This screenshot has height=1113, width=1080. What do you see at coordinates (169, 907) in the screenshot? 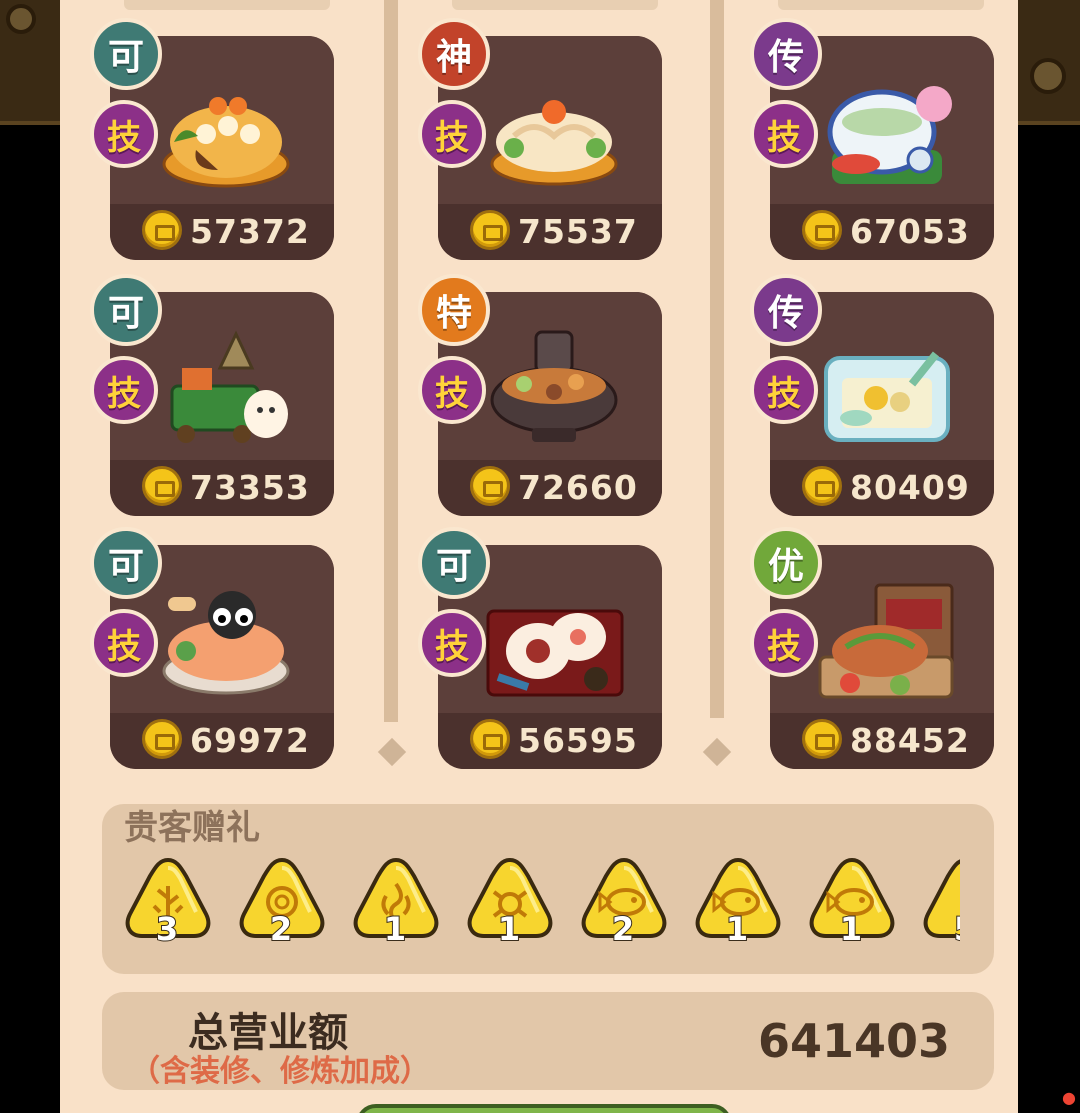
I see `gift-item: 3` at bounding box center [169, 907].